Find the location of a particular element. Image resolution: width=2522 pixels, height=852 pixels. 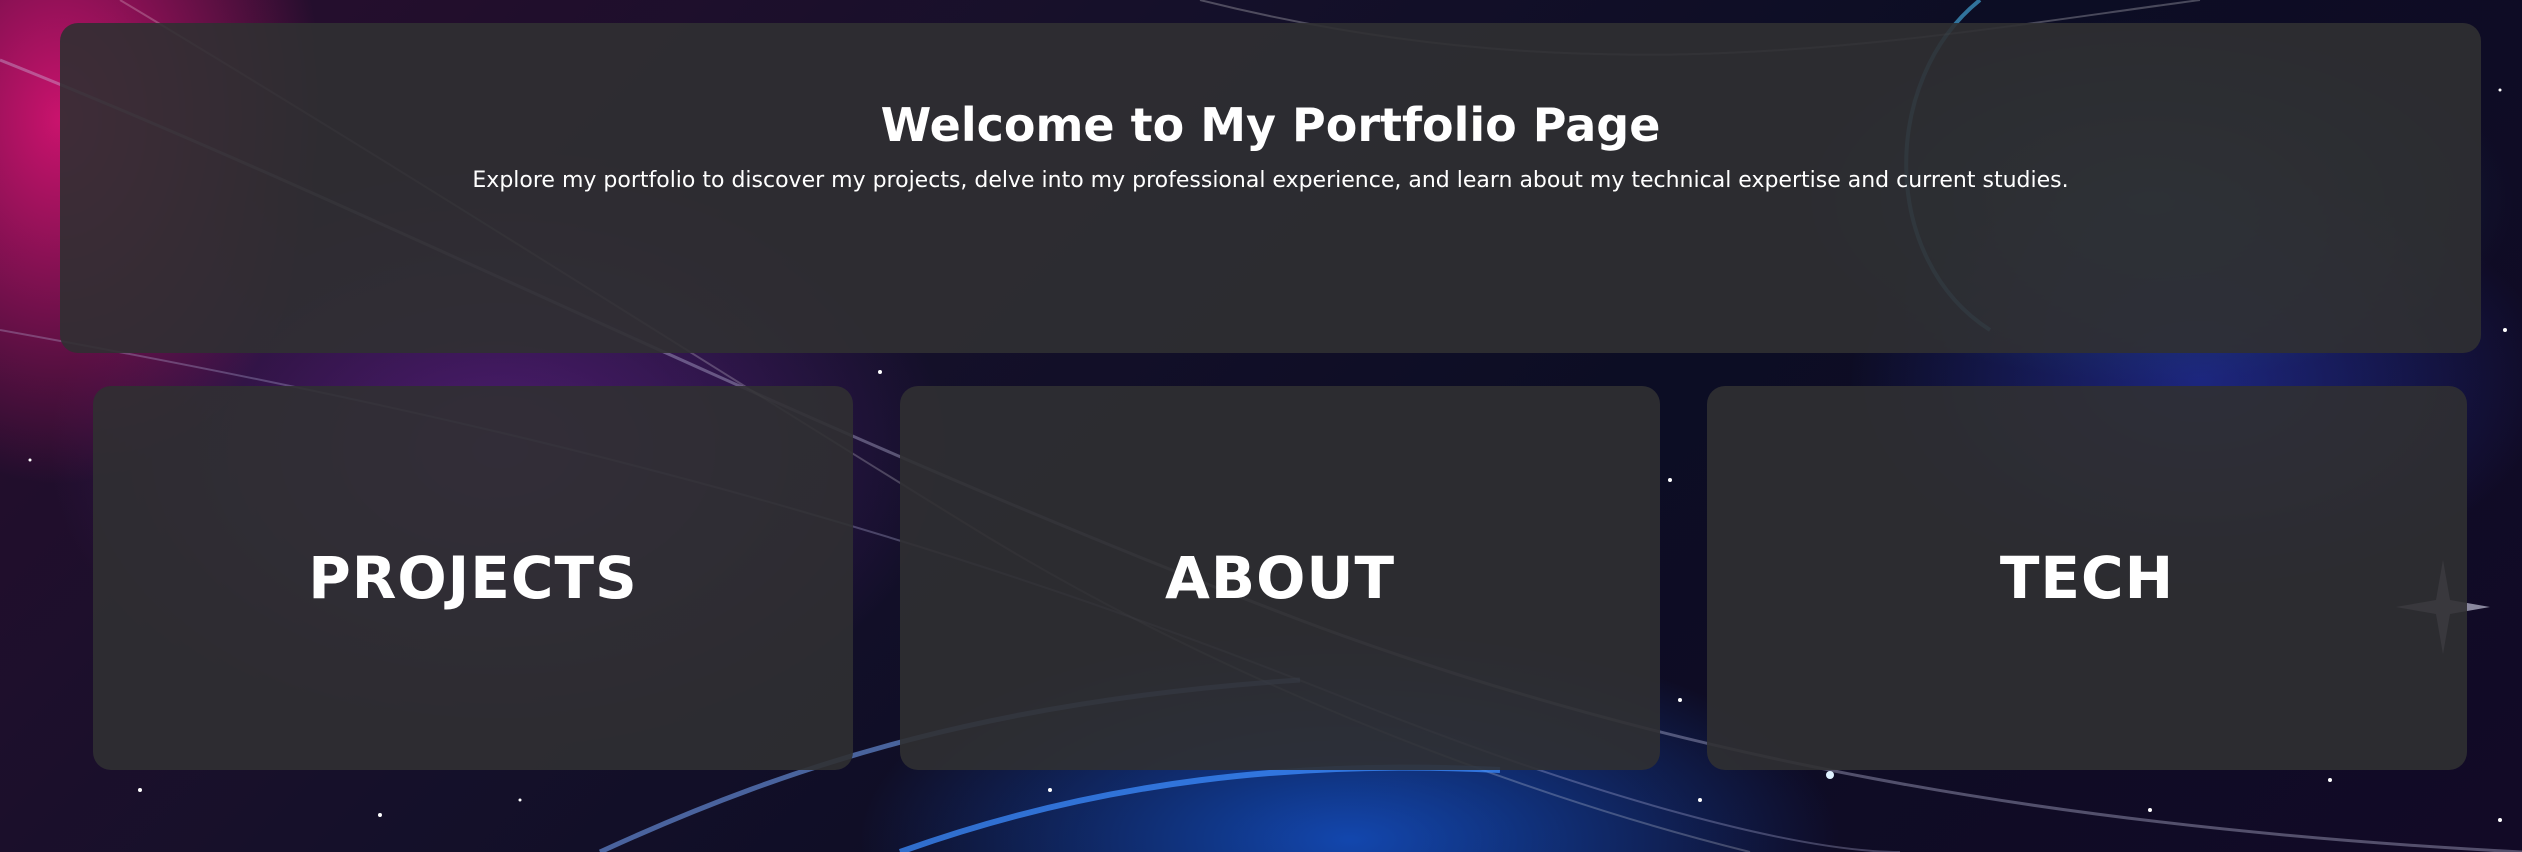

projects-card: PROJECTS is located at coordinates (473, 578).